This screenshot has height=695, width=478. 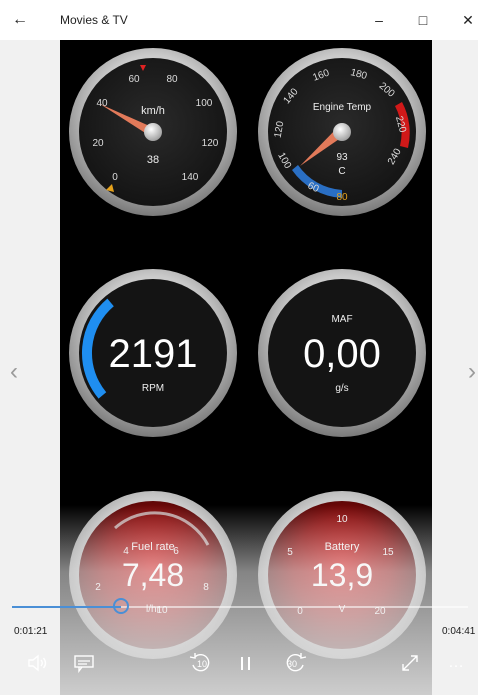 I want to click on maximize-button: □, so click(x=423, y=20).